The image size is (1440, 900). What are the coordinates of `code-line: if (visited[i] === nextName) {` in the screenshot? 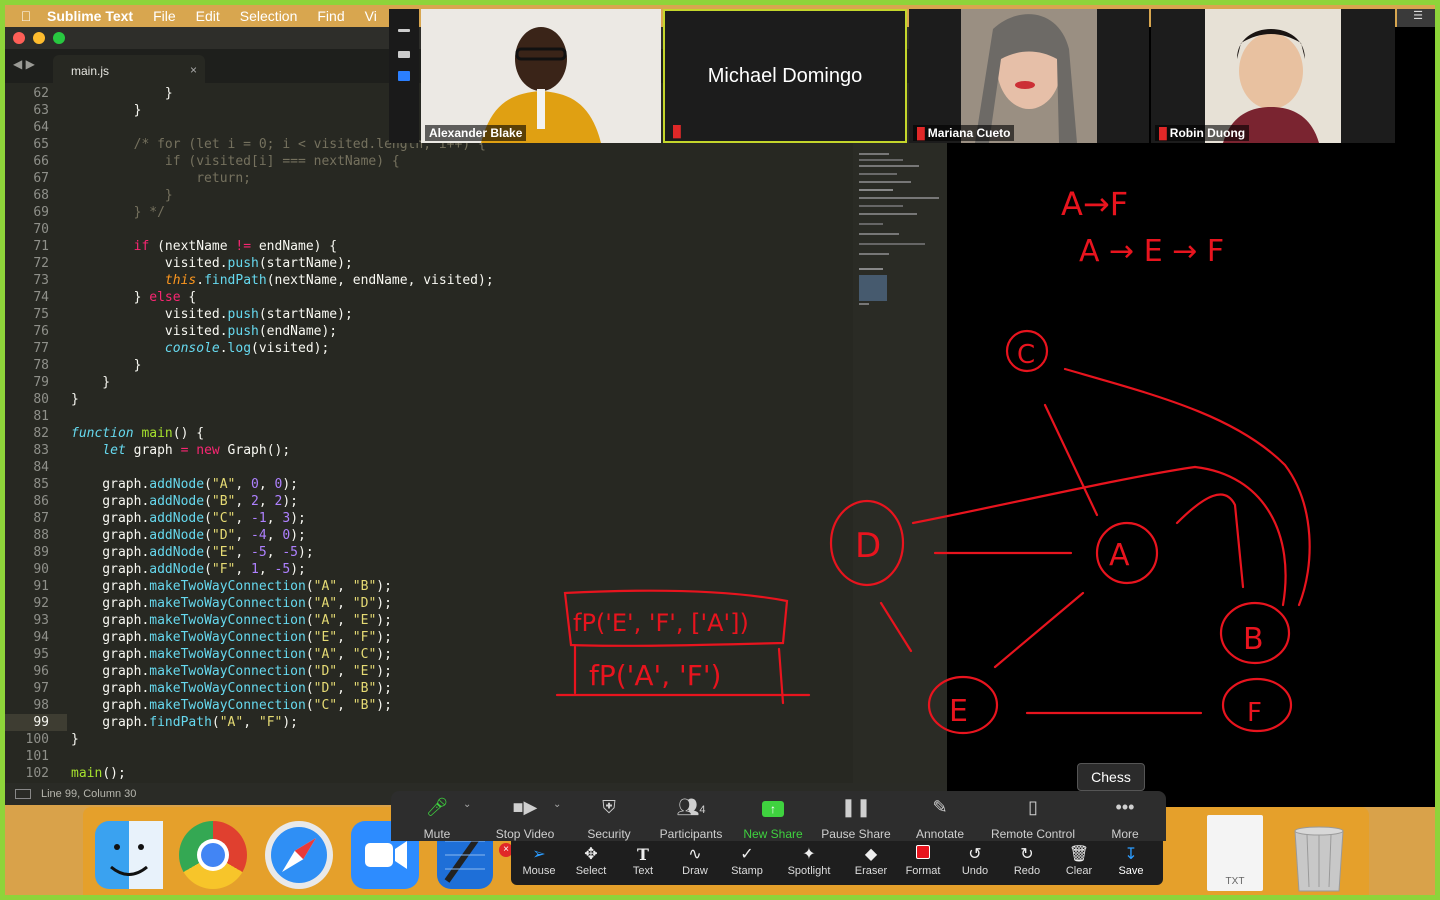 It's located at (235, 161).